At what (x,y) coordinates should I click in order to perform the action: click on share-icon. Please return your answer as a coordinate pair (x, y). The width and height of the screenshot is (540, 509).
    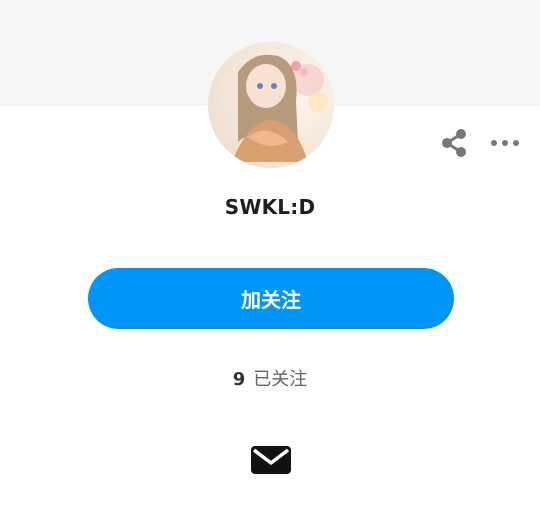
    Looking at the image, I should click on (454, 143).